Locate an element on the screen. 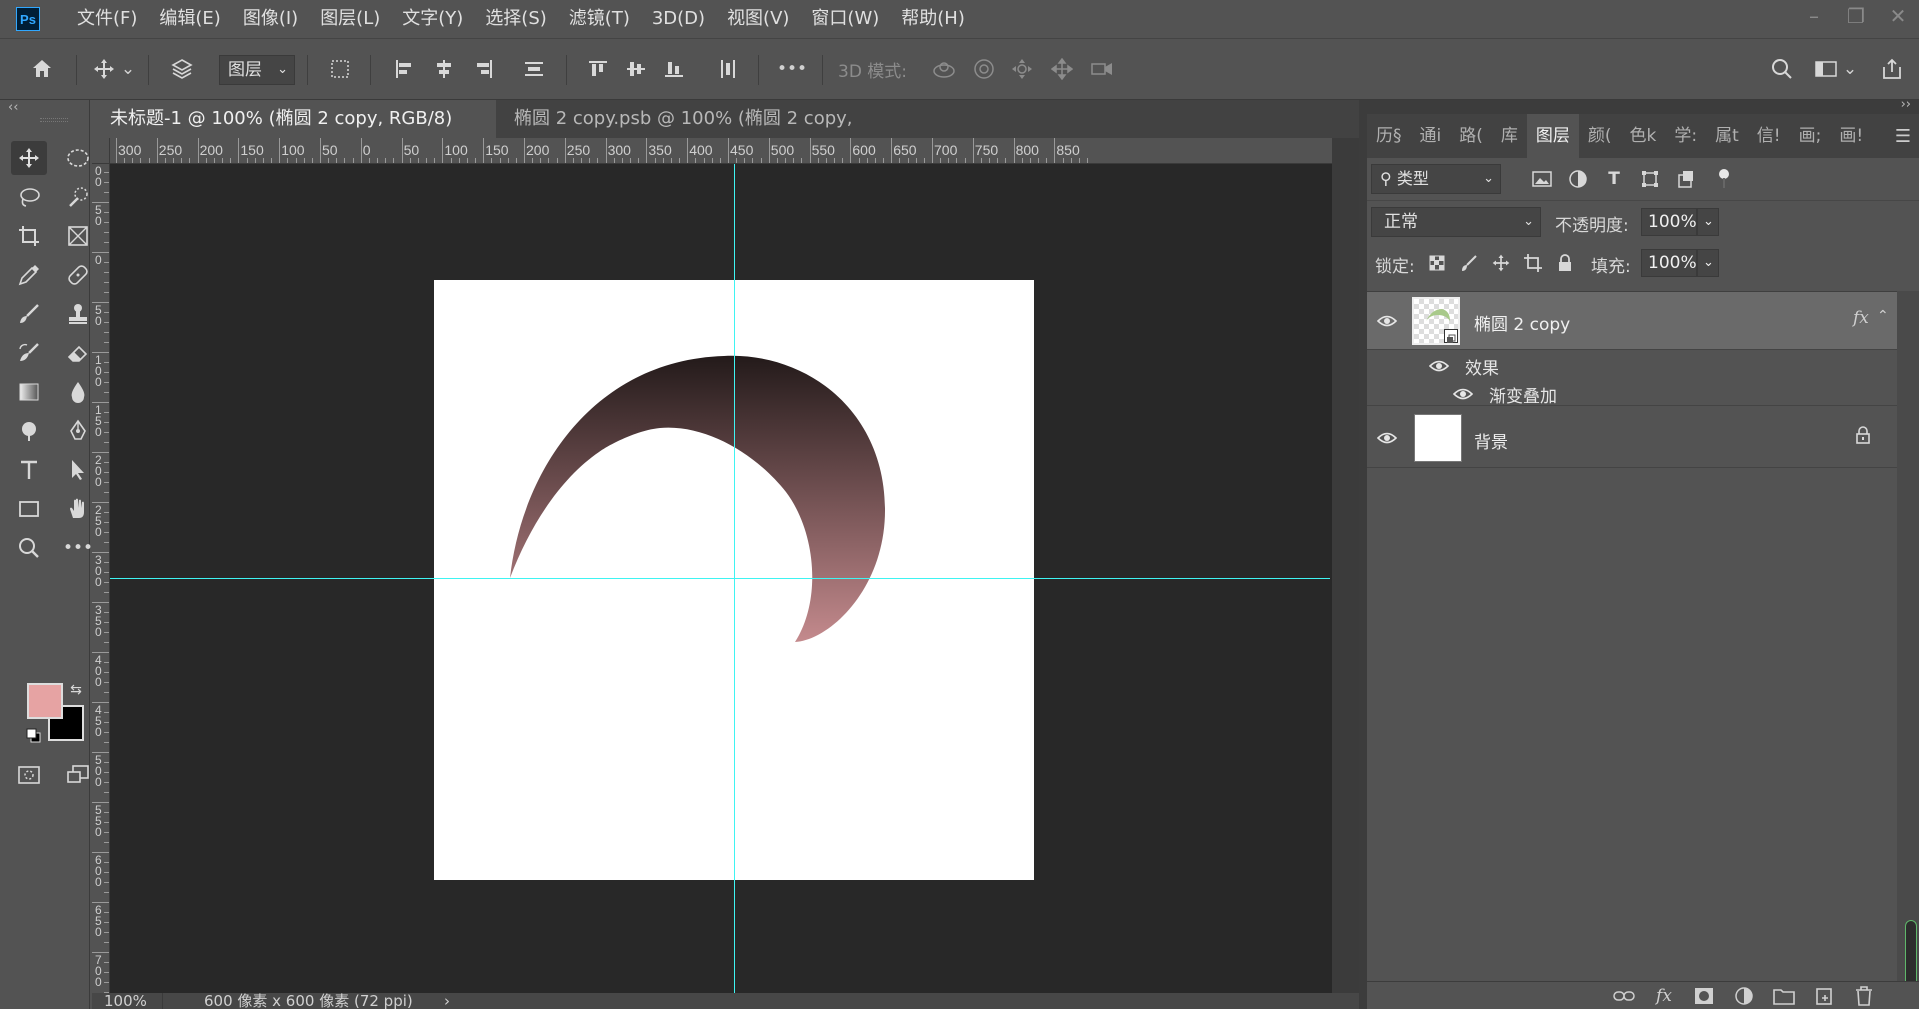 Image resolution: width=1919 pixels, height=1009 pixels. gradient-icon is located at coordinates (29, 392).